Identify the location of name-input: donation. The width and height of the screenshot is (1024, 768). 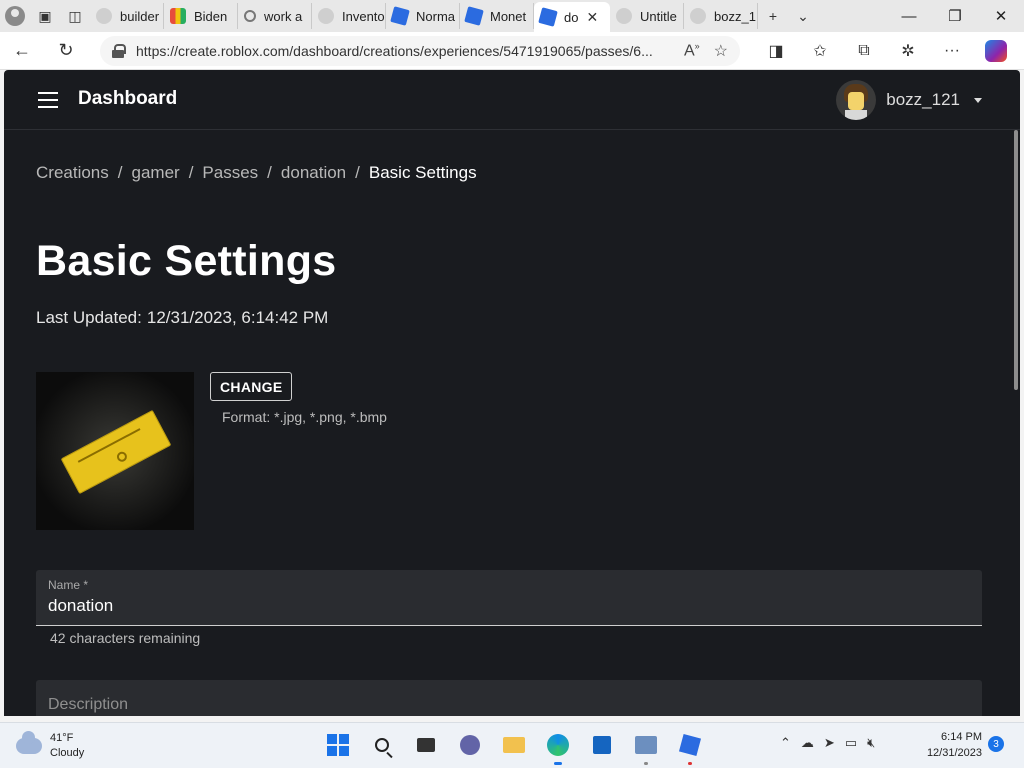
(509, 606).